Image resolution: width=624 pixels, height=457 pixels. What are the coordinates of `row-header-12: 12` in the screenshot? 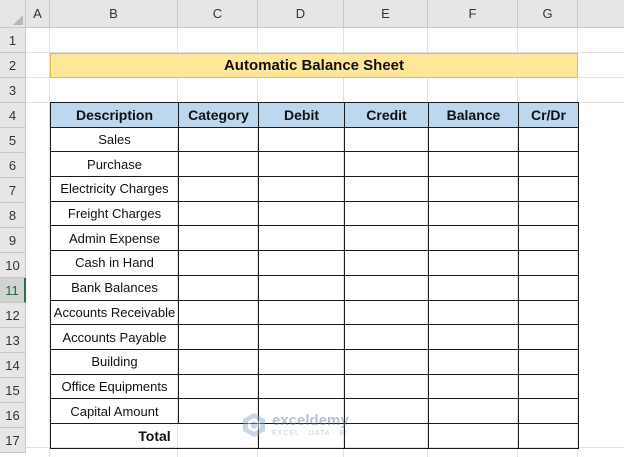 It's located at (13, 315).